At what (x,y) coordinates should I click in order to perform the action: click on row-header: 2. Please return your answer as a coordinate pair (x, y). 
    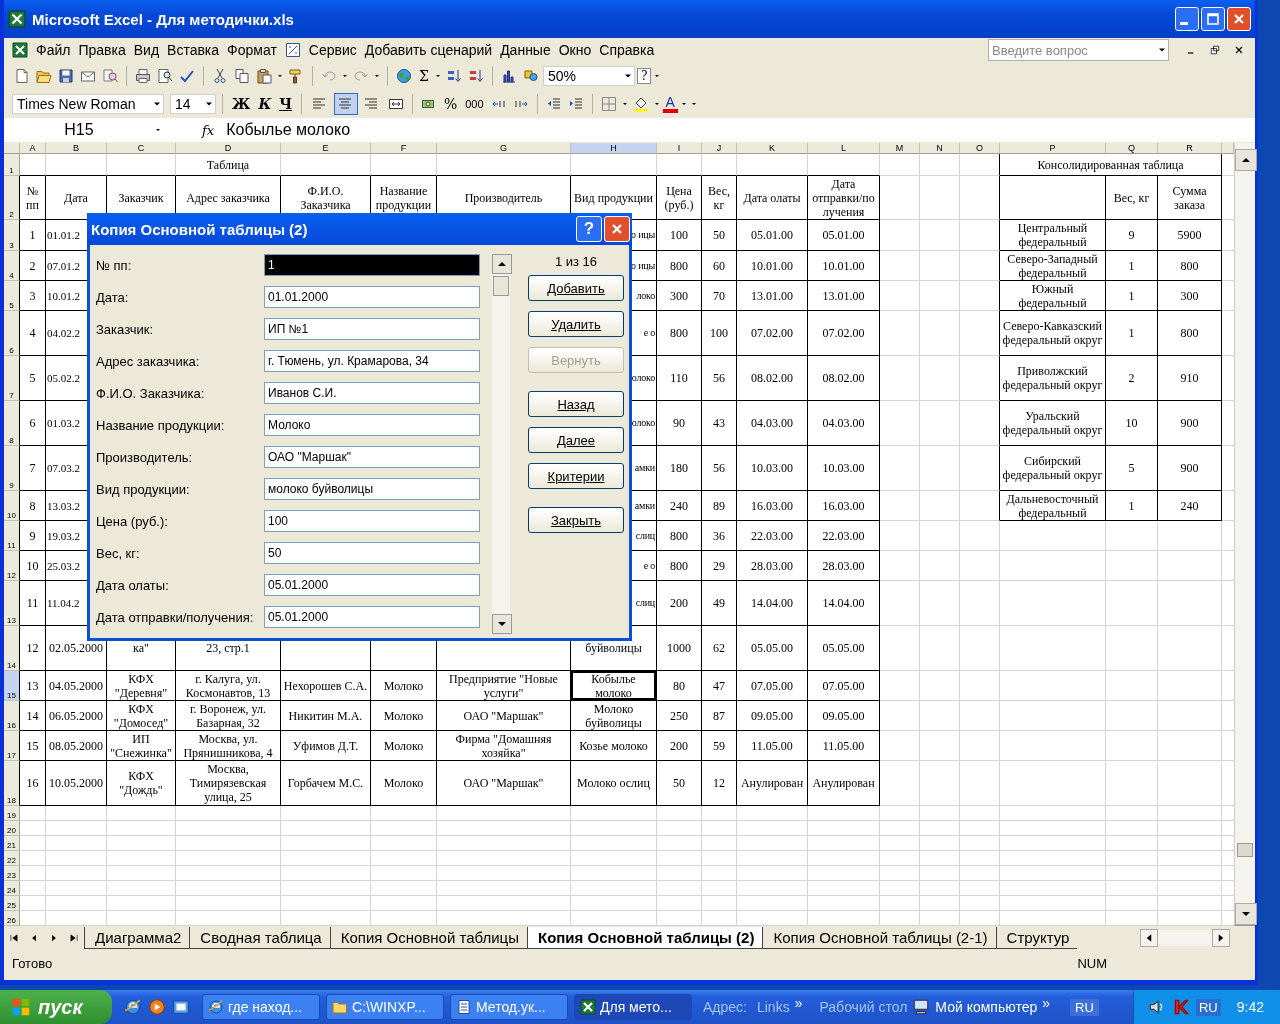
    Looking at the image, I should click on (12, 198).